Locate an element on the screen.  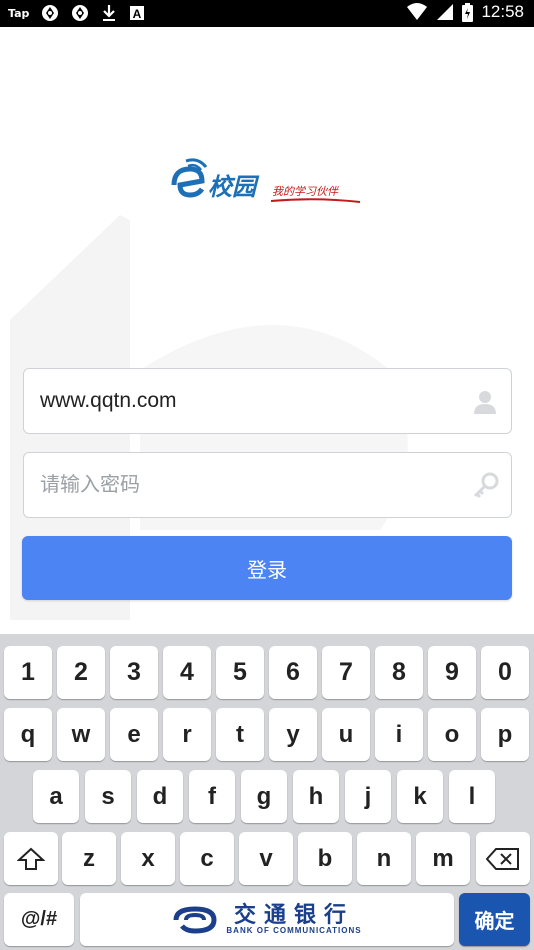
key-l: l is located at coordinates (472, 796).